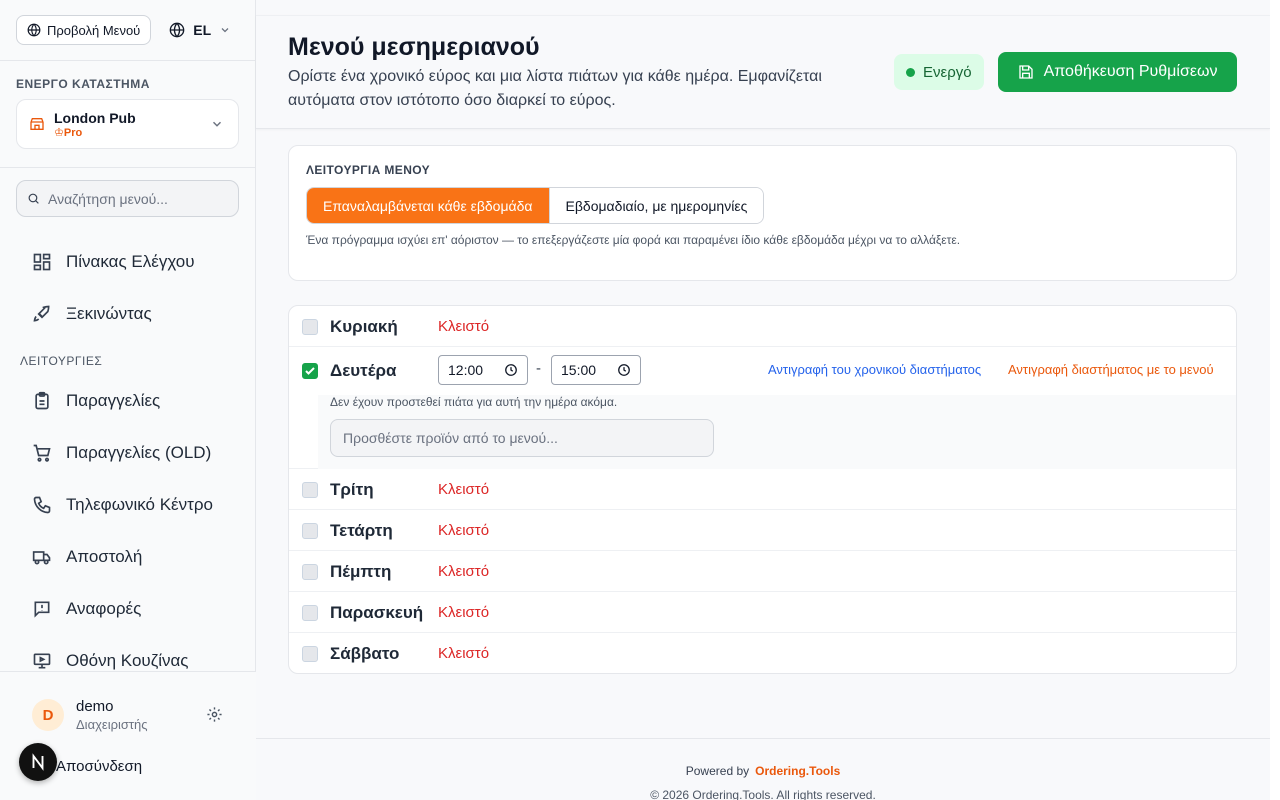 The height and width of the screenshot is (800, 1280). I want to click on status-badge: Ενεργό, so click(939, 72).